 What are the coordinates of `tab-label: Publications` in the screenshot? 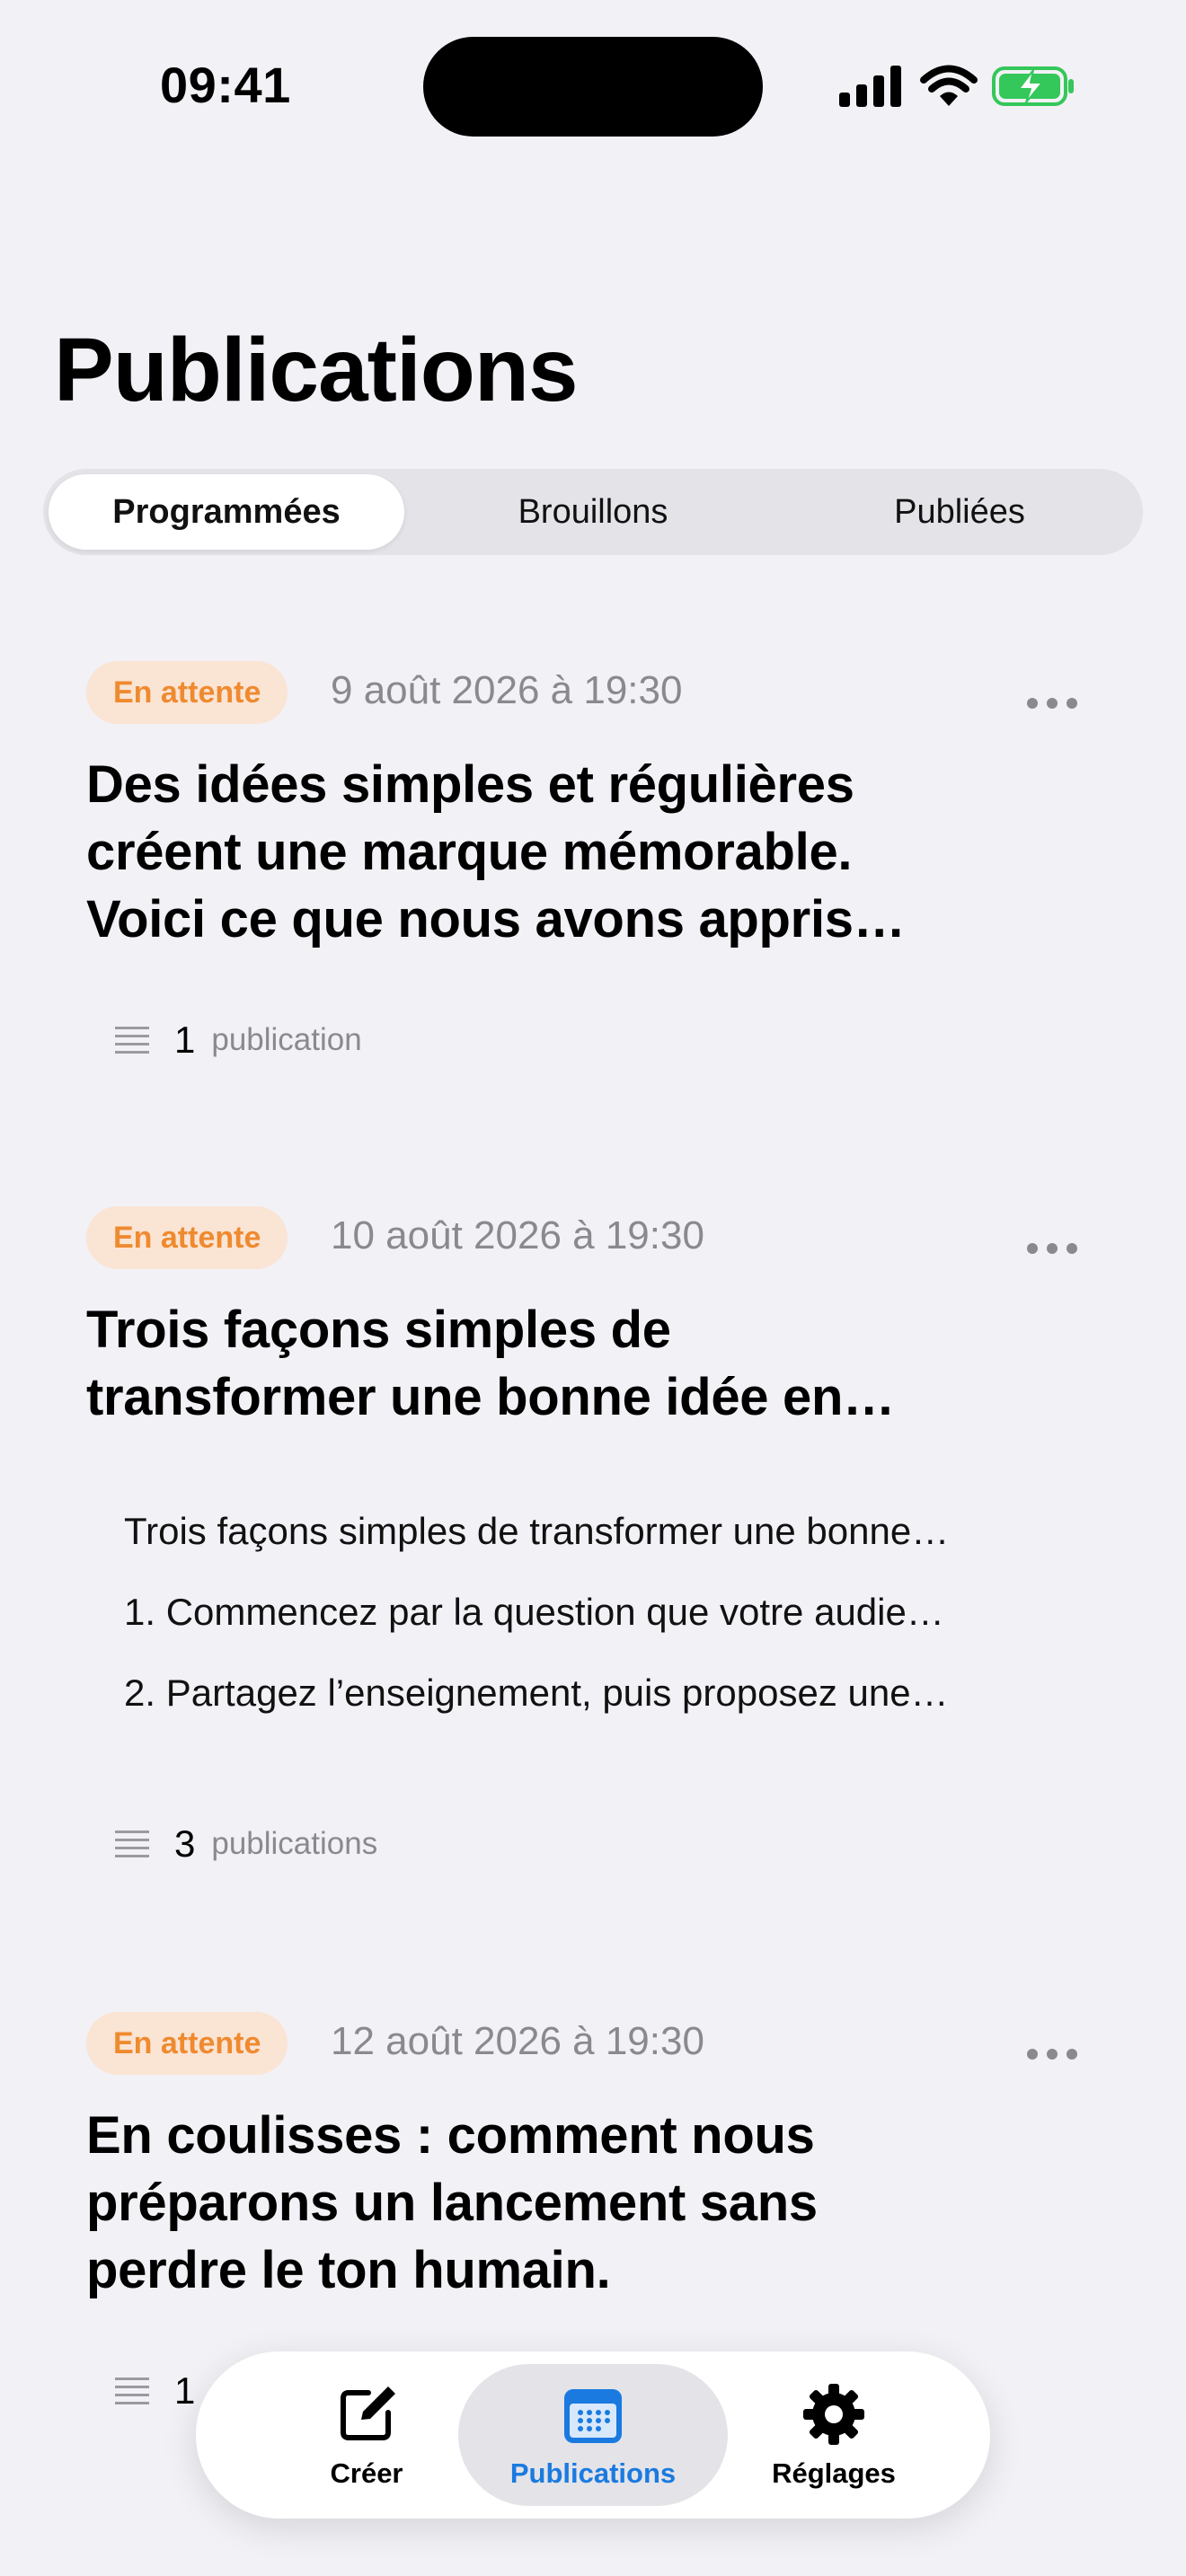 It's located at (593, 2473).